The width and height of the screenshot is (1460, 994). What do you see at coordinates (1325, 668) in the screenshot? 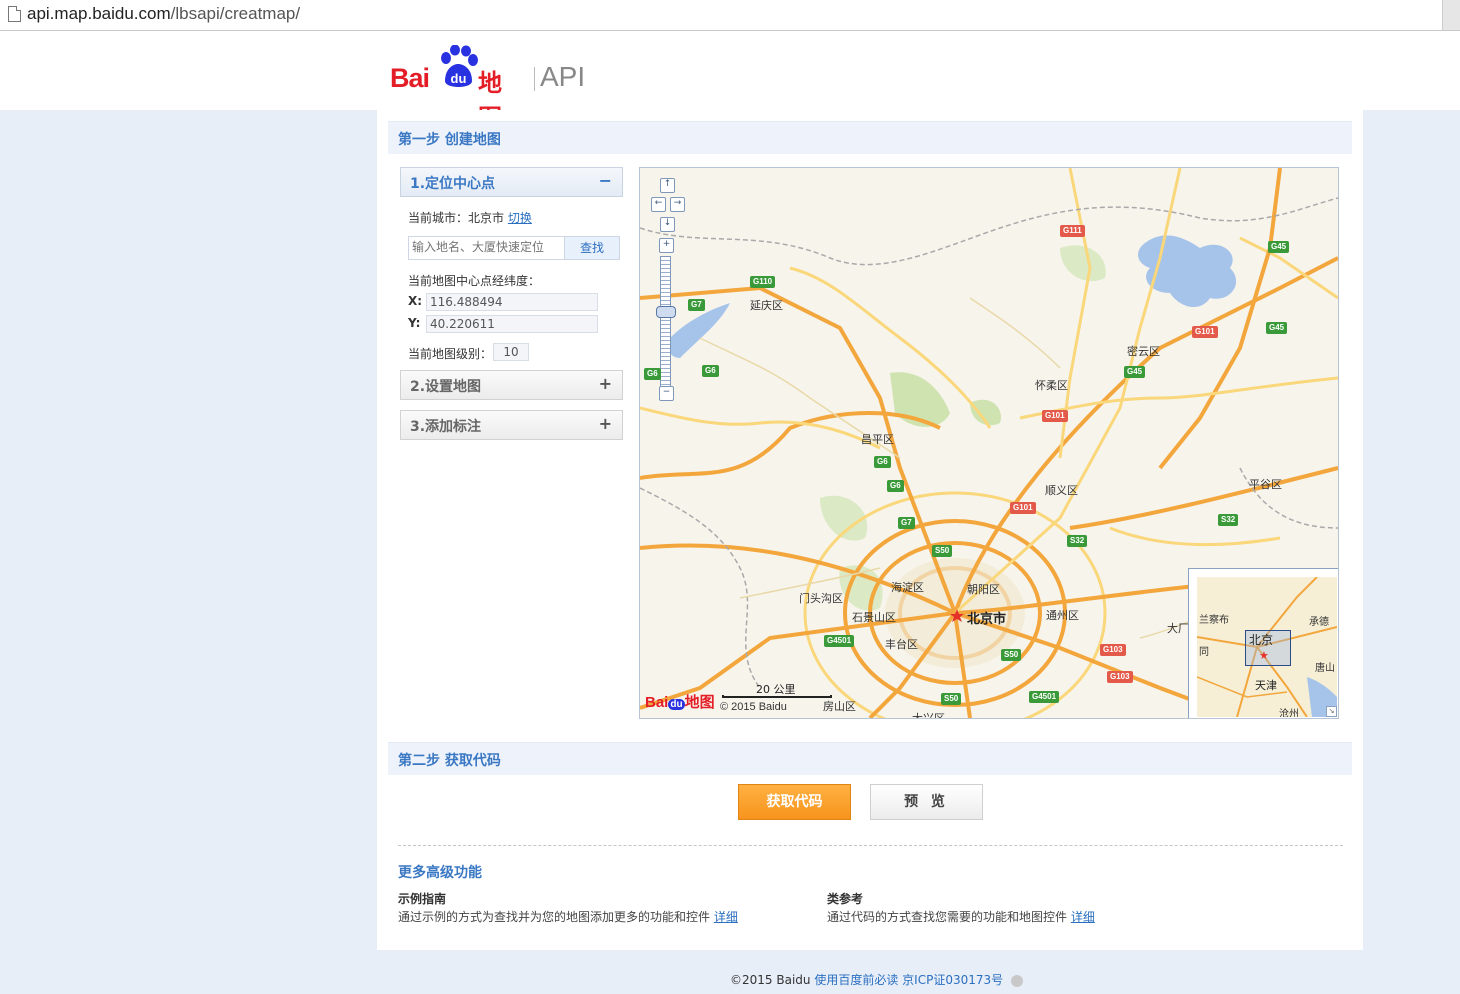
I see `overview-label: 唐山` at bounding box center [1325, 668].